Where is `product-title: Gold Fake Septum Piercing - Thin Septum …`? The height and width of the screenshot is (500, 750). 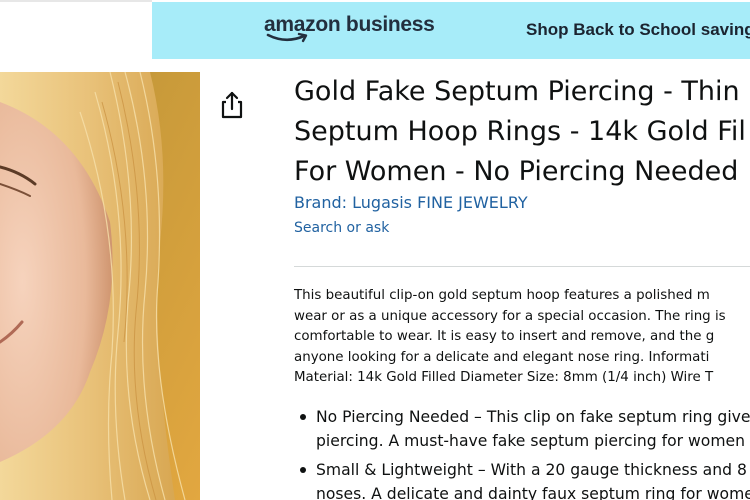 product-title: Gold Fake Septum Piercing - Thin Septum … is located at coordinates (522, 132).